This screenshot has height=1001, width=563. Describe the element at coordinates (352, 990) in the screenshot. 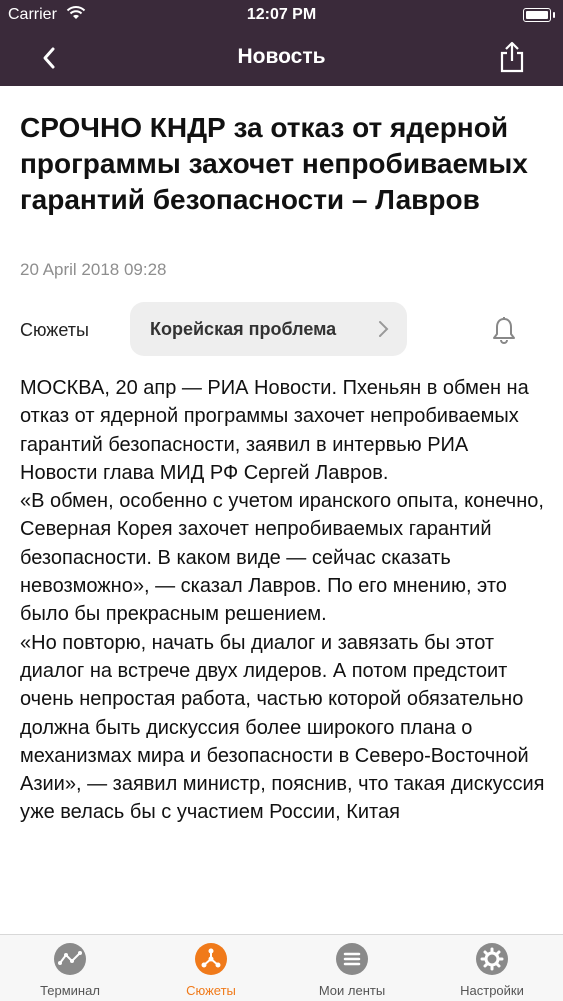

I see `tab-label: Мои ленты` at that location.